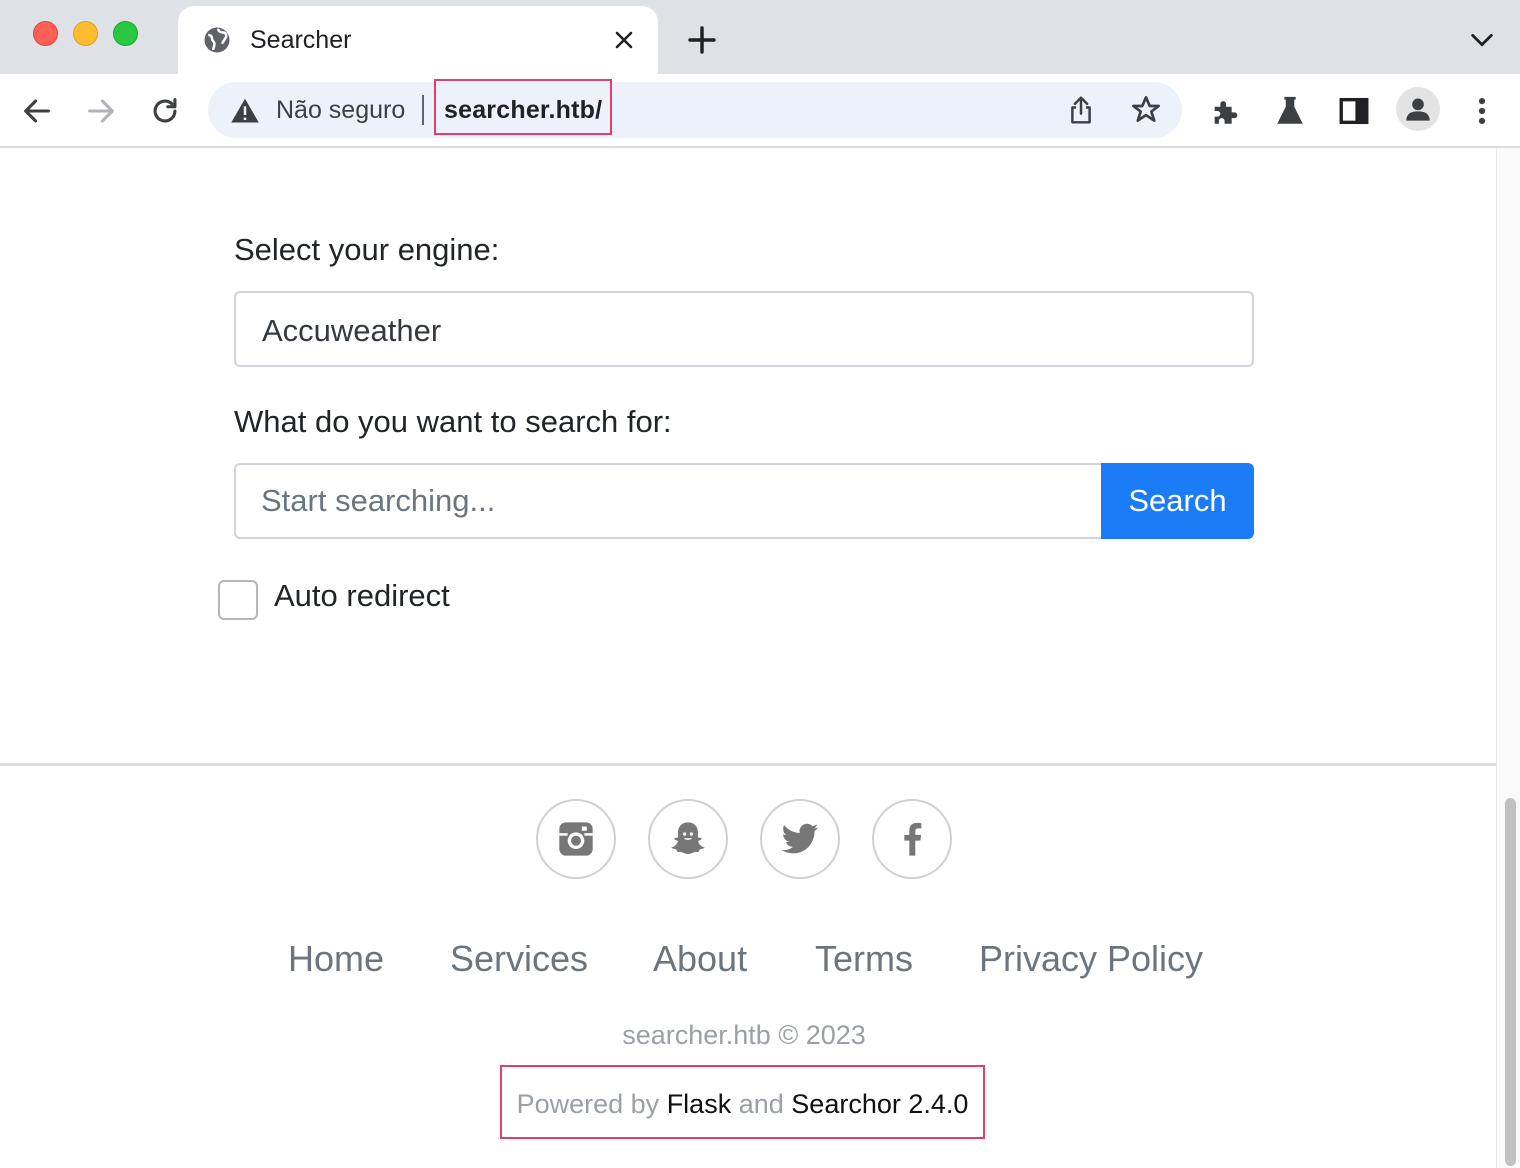 The height and width of the screenshot is (1168, 1520). What do you see at coordinates (245, 110) in the screenshot?
I see `warning-icon` at bounding box center [245, 110].